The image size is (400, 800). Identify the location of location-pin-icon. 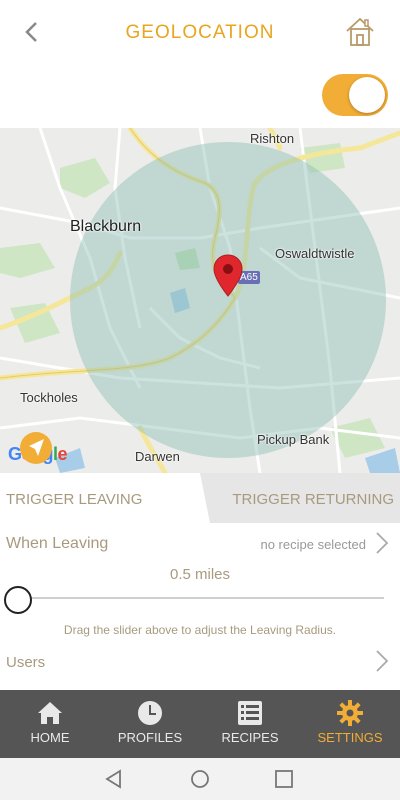
(228, 276).